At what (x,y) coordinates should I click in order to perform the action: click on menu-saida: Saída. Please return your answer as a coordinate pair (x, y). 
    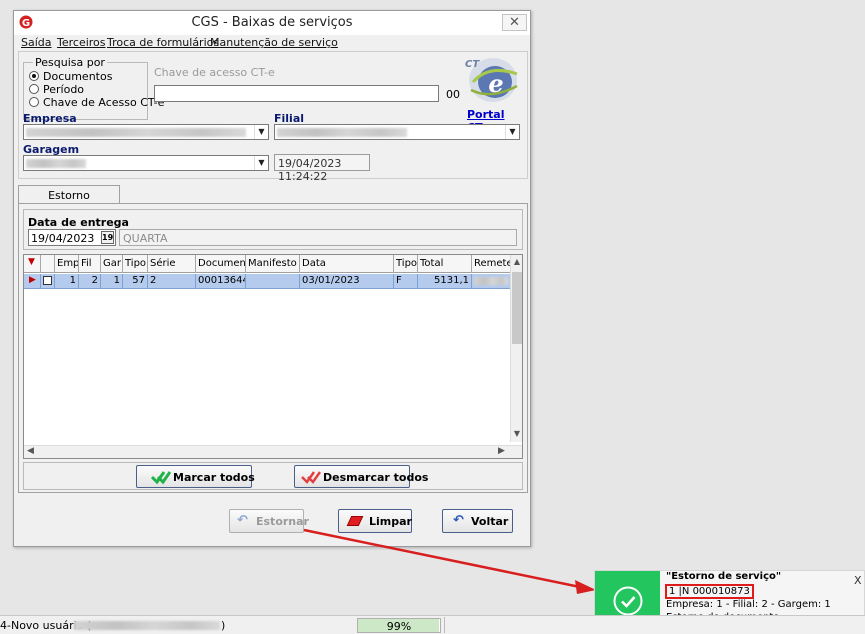
    Looking at the image, I should click on (36, 42).